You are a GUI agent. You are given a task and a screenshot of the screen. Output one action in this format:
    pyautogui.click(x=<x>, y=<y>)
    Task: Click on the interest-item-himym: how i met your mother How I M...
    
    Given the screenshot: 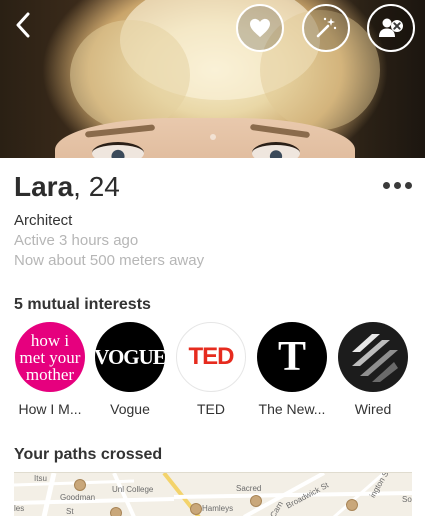 What is the action you would take?
    pyautogui.click(x=50, y=369)
    